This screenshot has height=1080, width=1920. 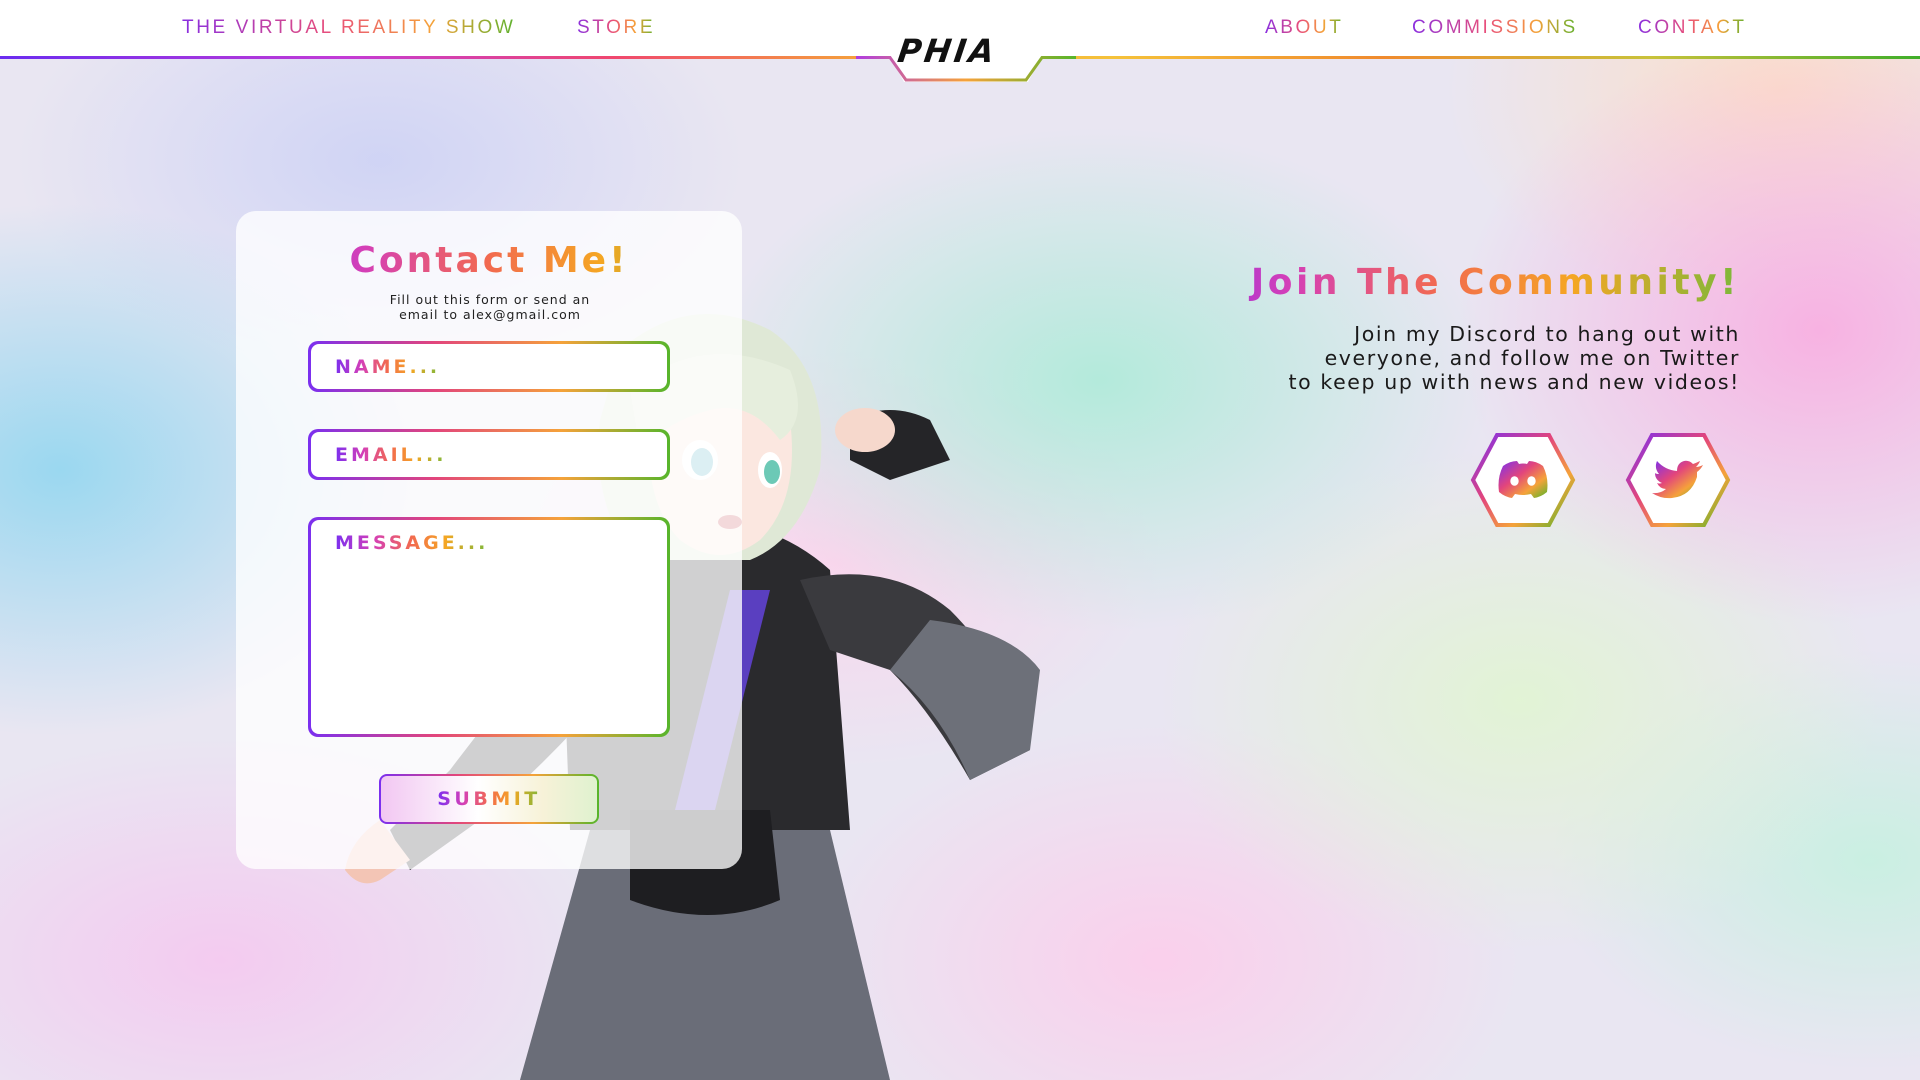 I want to click on community-text-line: Join my Discord to hang out with, so click(x=1547, y=334).